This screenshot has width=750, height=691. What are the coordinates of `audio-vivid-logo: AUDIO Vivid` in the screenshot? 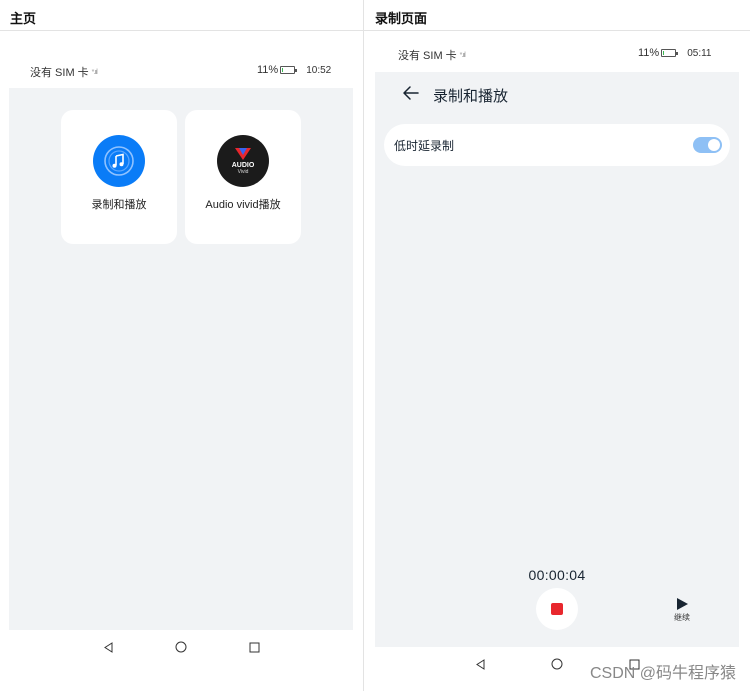 It's located at (243, 161).